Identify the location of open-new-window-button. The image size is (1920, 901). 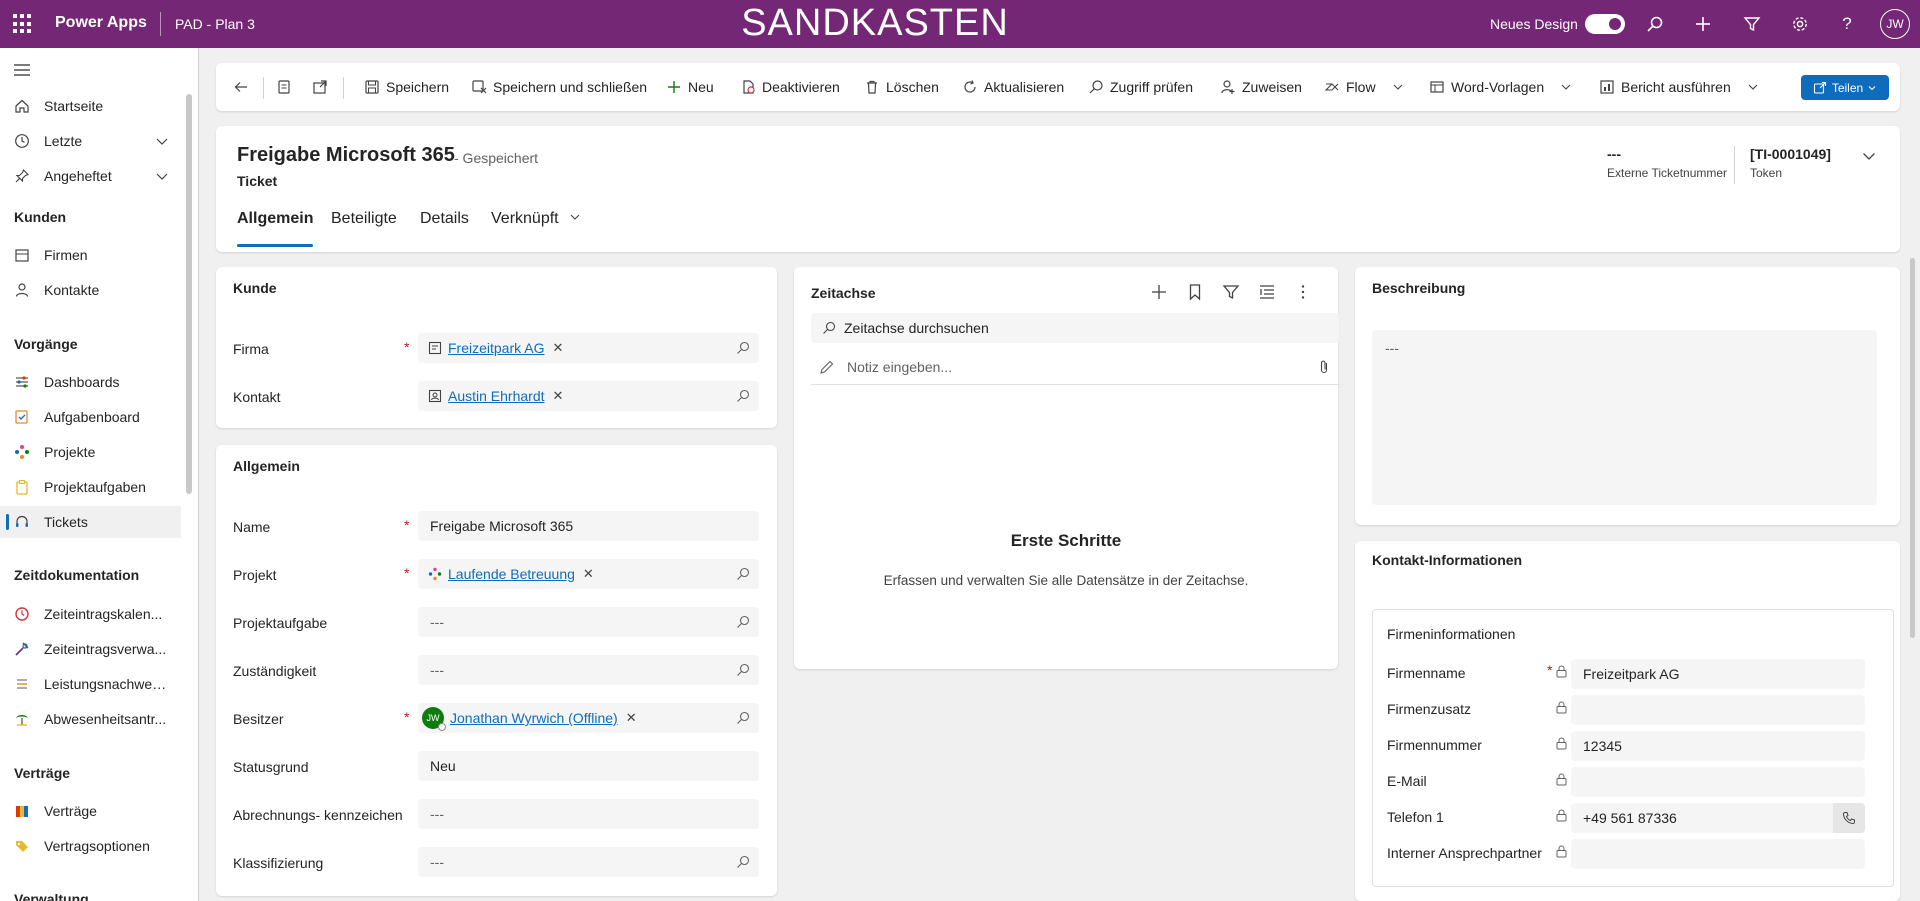
(323, 87).